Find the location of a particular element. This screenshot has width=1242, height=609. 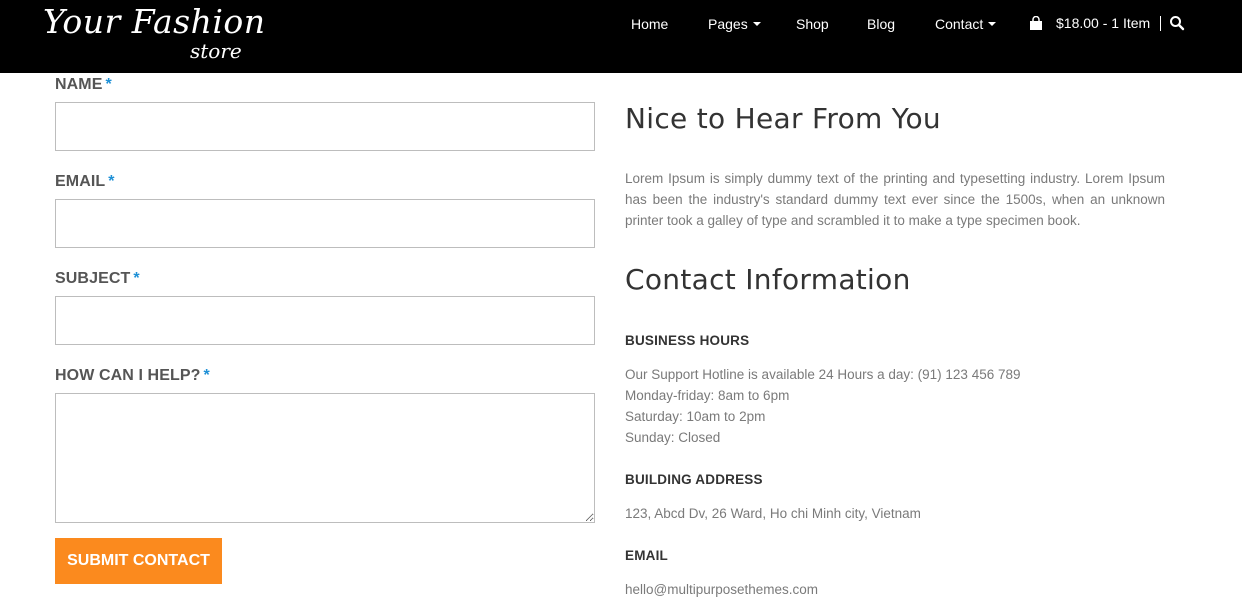

subject-field is located at coordinates (325, 320).